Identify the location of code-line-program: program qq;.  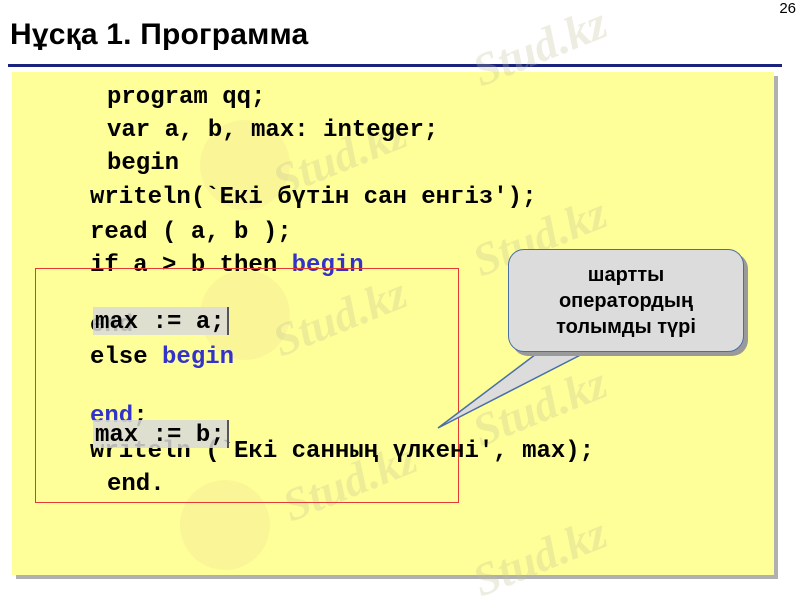
(186, 97).